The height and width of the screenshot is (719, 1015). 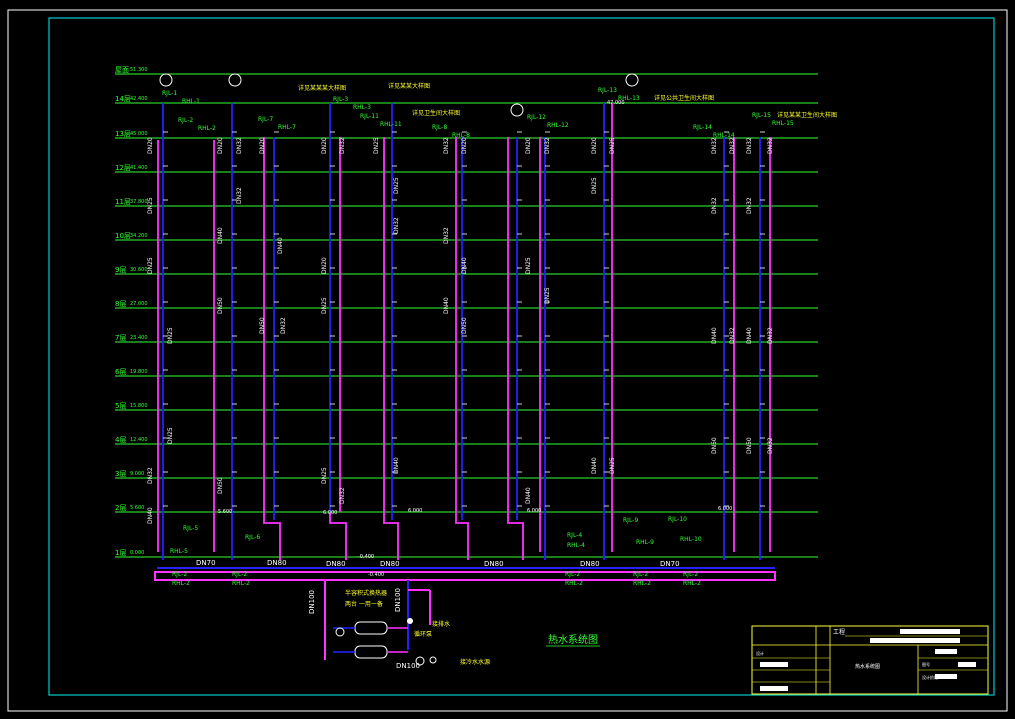 I want to click on floor-elevation: 9.000, so click(x=137, y=474).